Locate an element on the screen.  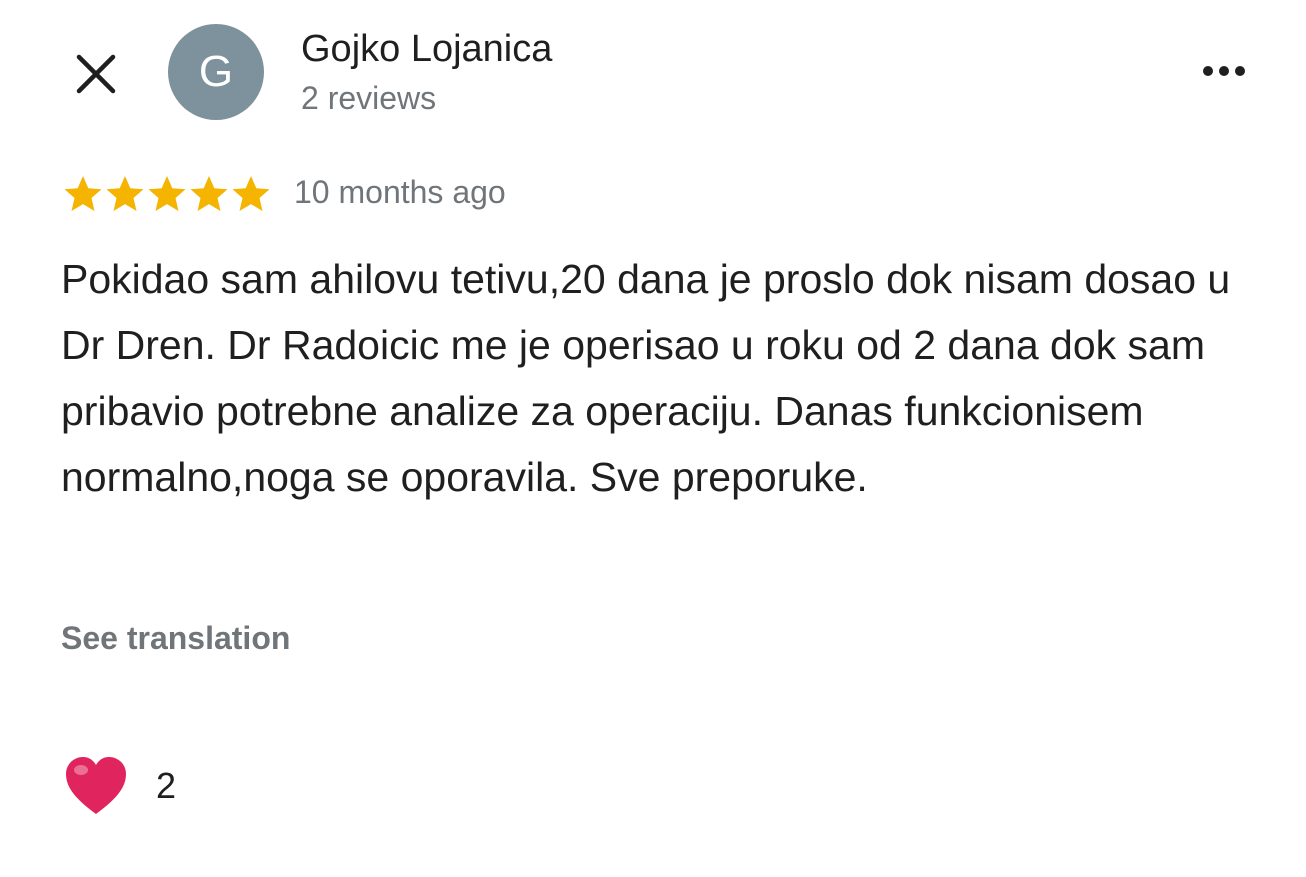
more-options-button is located at coordinates (1224, 71).